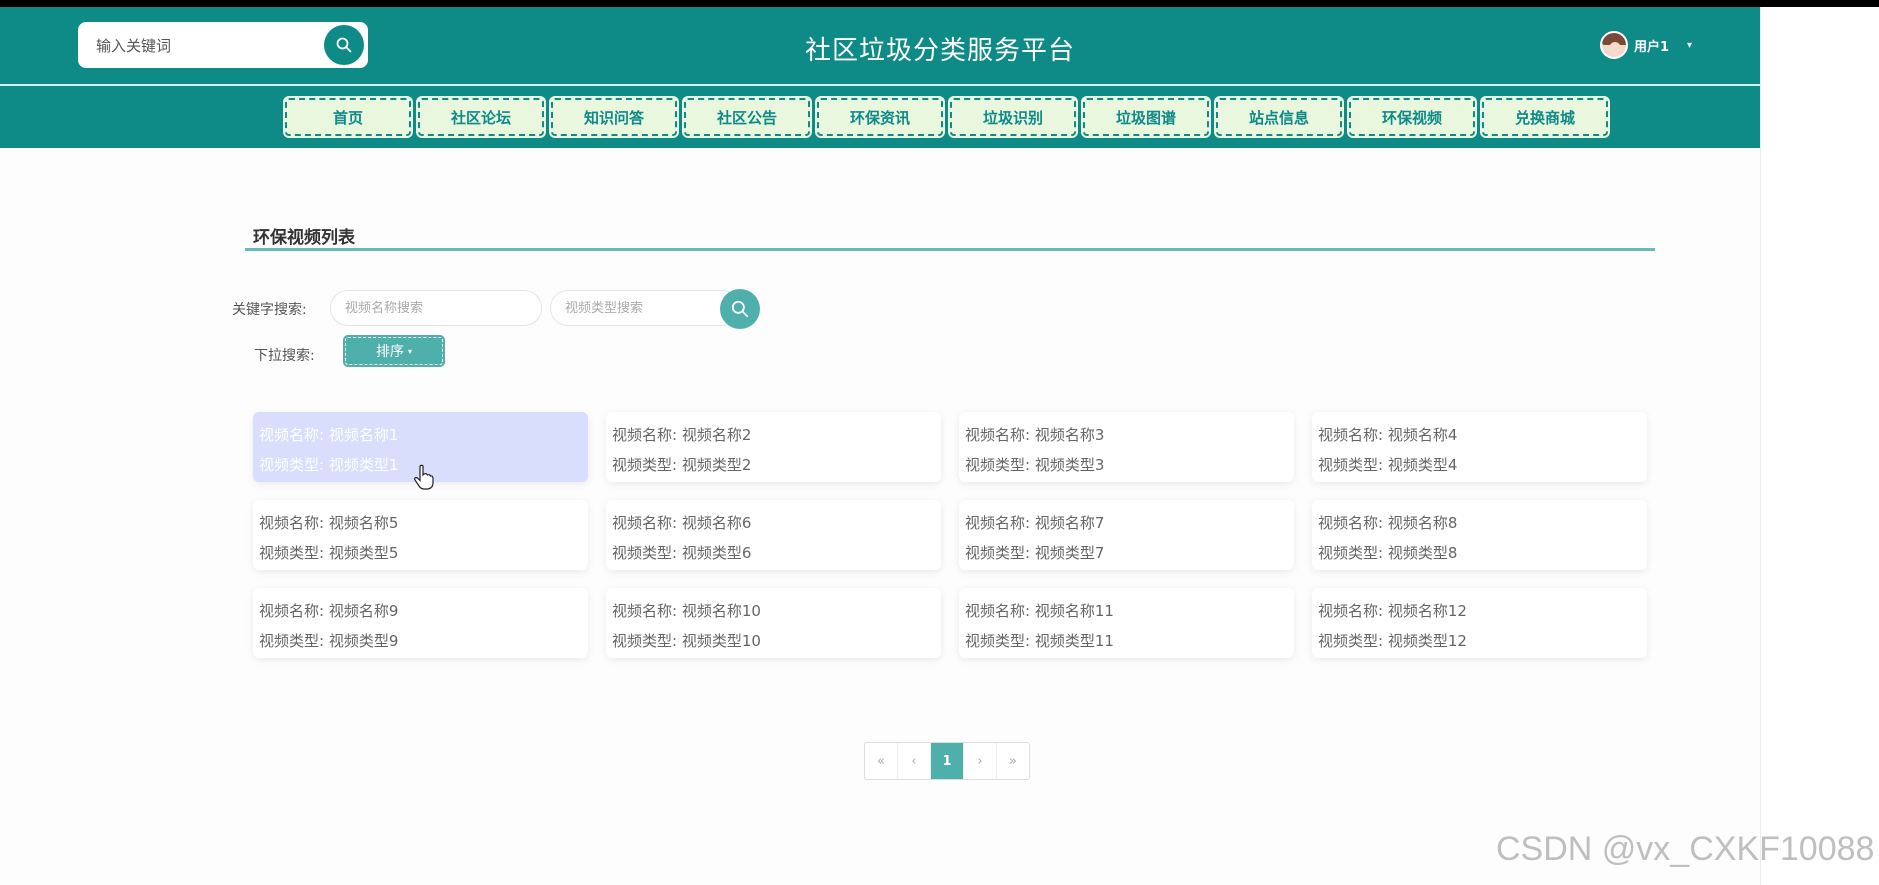 The height and width of the screenshot is (885, 1879). I want to click on video-card: 视频名称: 视频名称9 视频类型: 视频类型9, so click(420, 623).